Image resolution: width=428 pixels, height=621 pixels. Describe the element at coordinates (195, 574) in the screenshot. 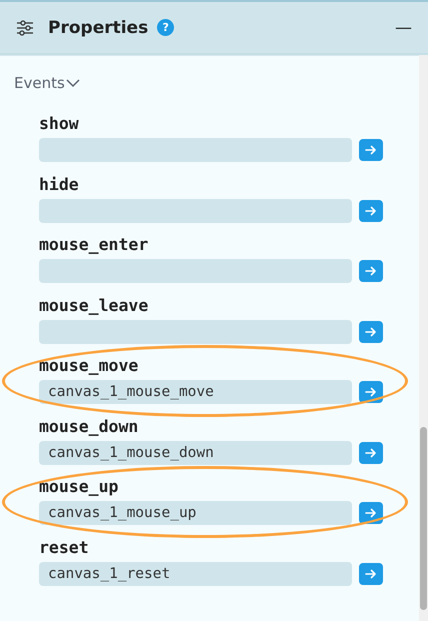

I see `handler-field: canvas_1_reset` at that location.